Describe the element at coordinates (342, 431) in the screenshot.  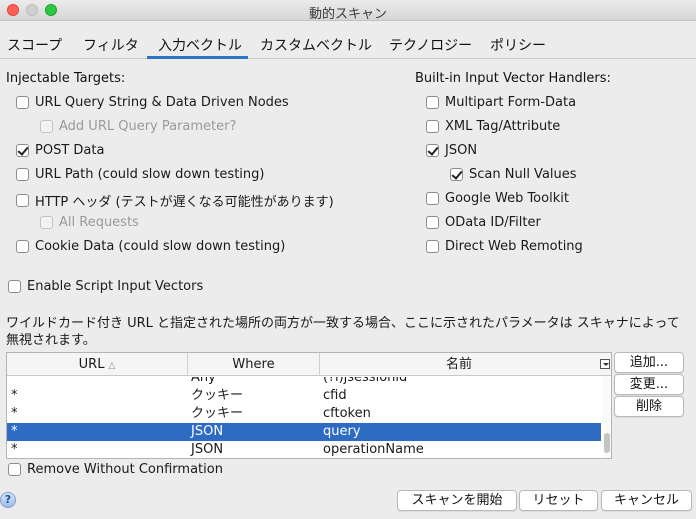
I see `cell-name: query` at that location.